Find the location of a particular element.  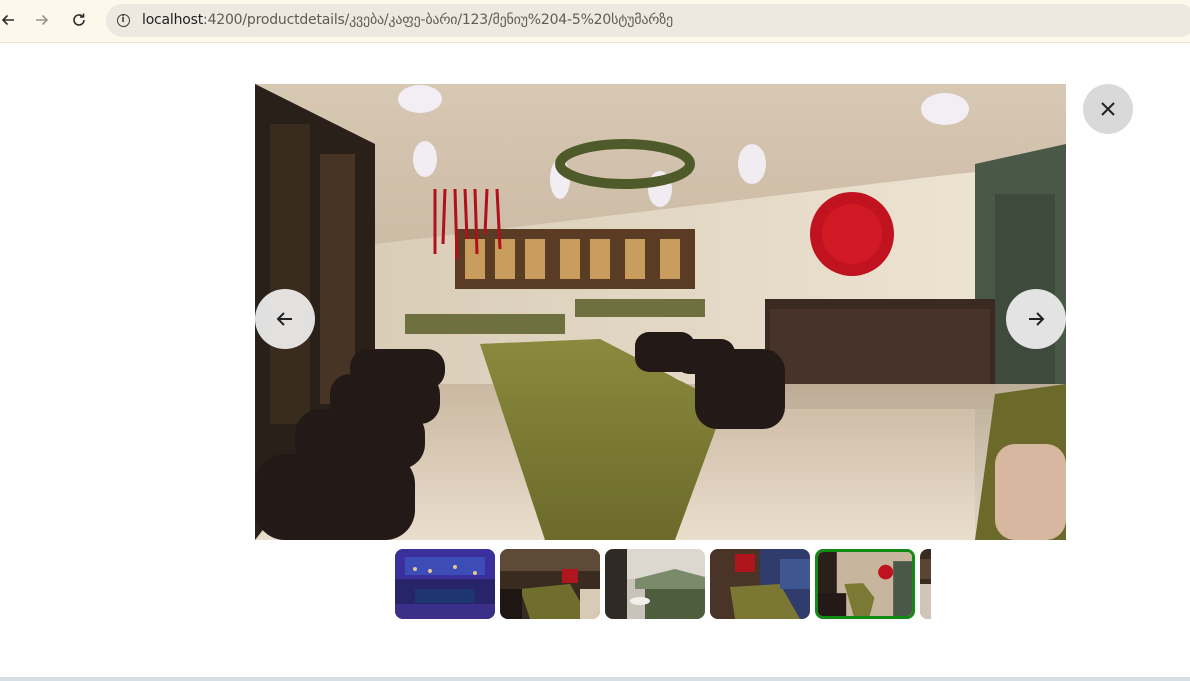

close-icon is located at coordinates (1108, 109).